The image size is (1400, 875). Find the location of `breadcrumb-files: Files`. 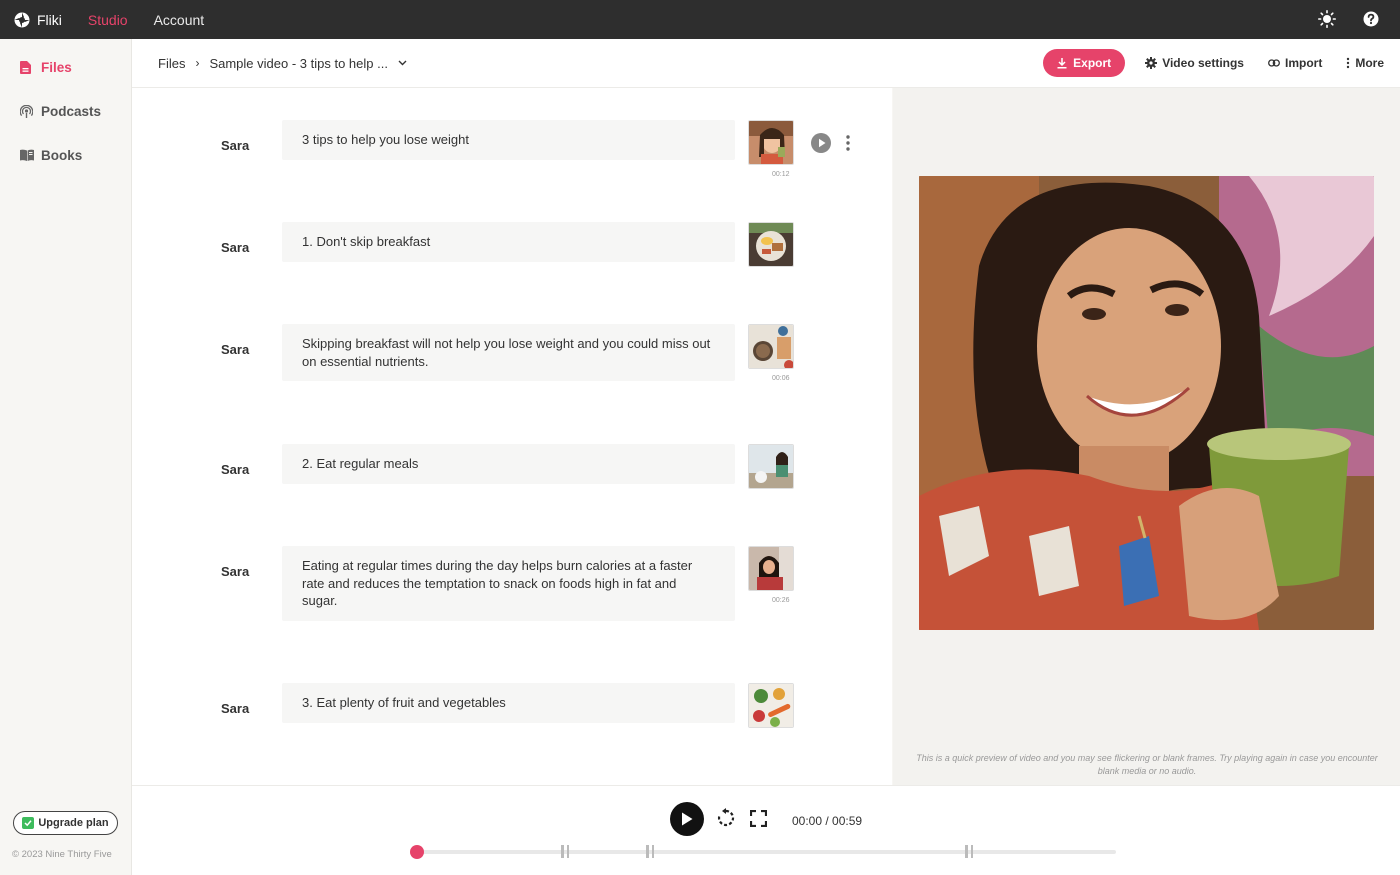

breadcrumb-files: Files is located at coordinates (171, 63).